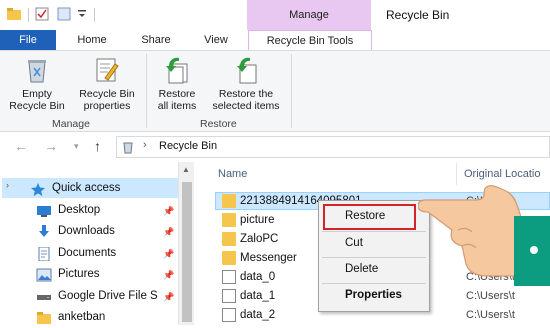  Describe the element at coordinates (37, 100) in the screenshot. I see `empty-recycle-bin-label: Empty Recycle Bin` at that location.